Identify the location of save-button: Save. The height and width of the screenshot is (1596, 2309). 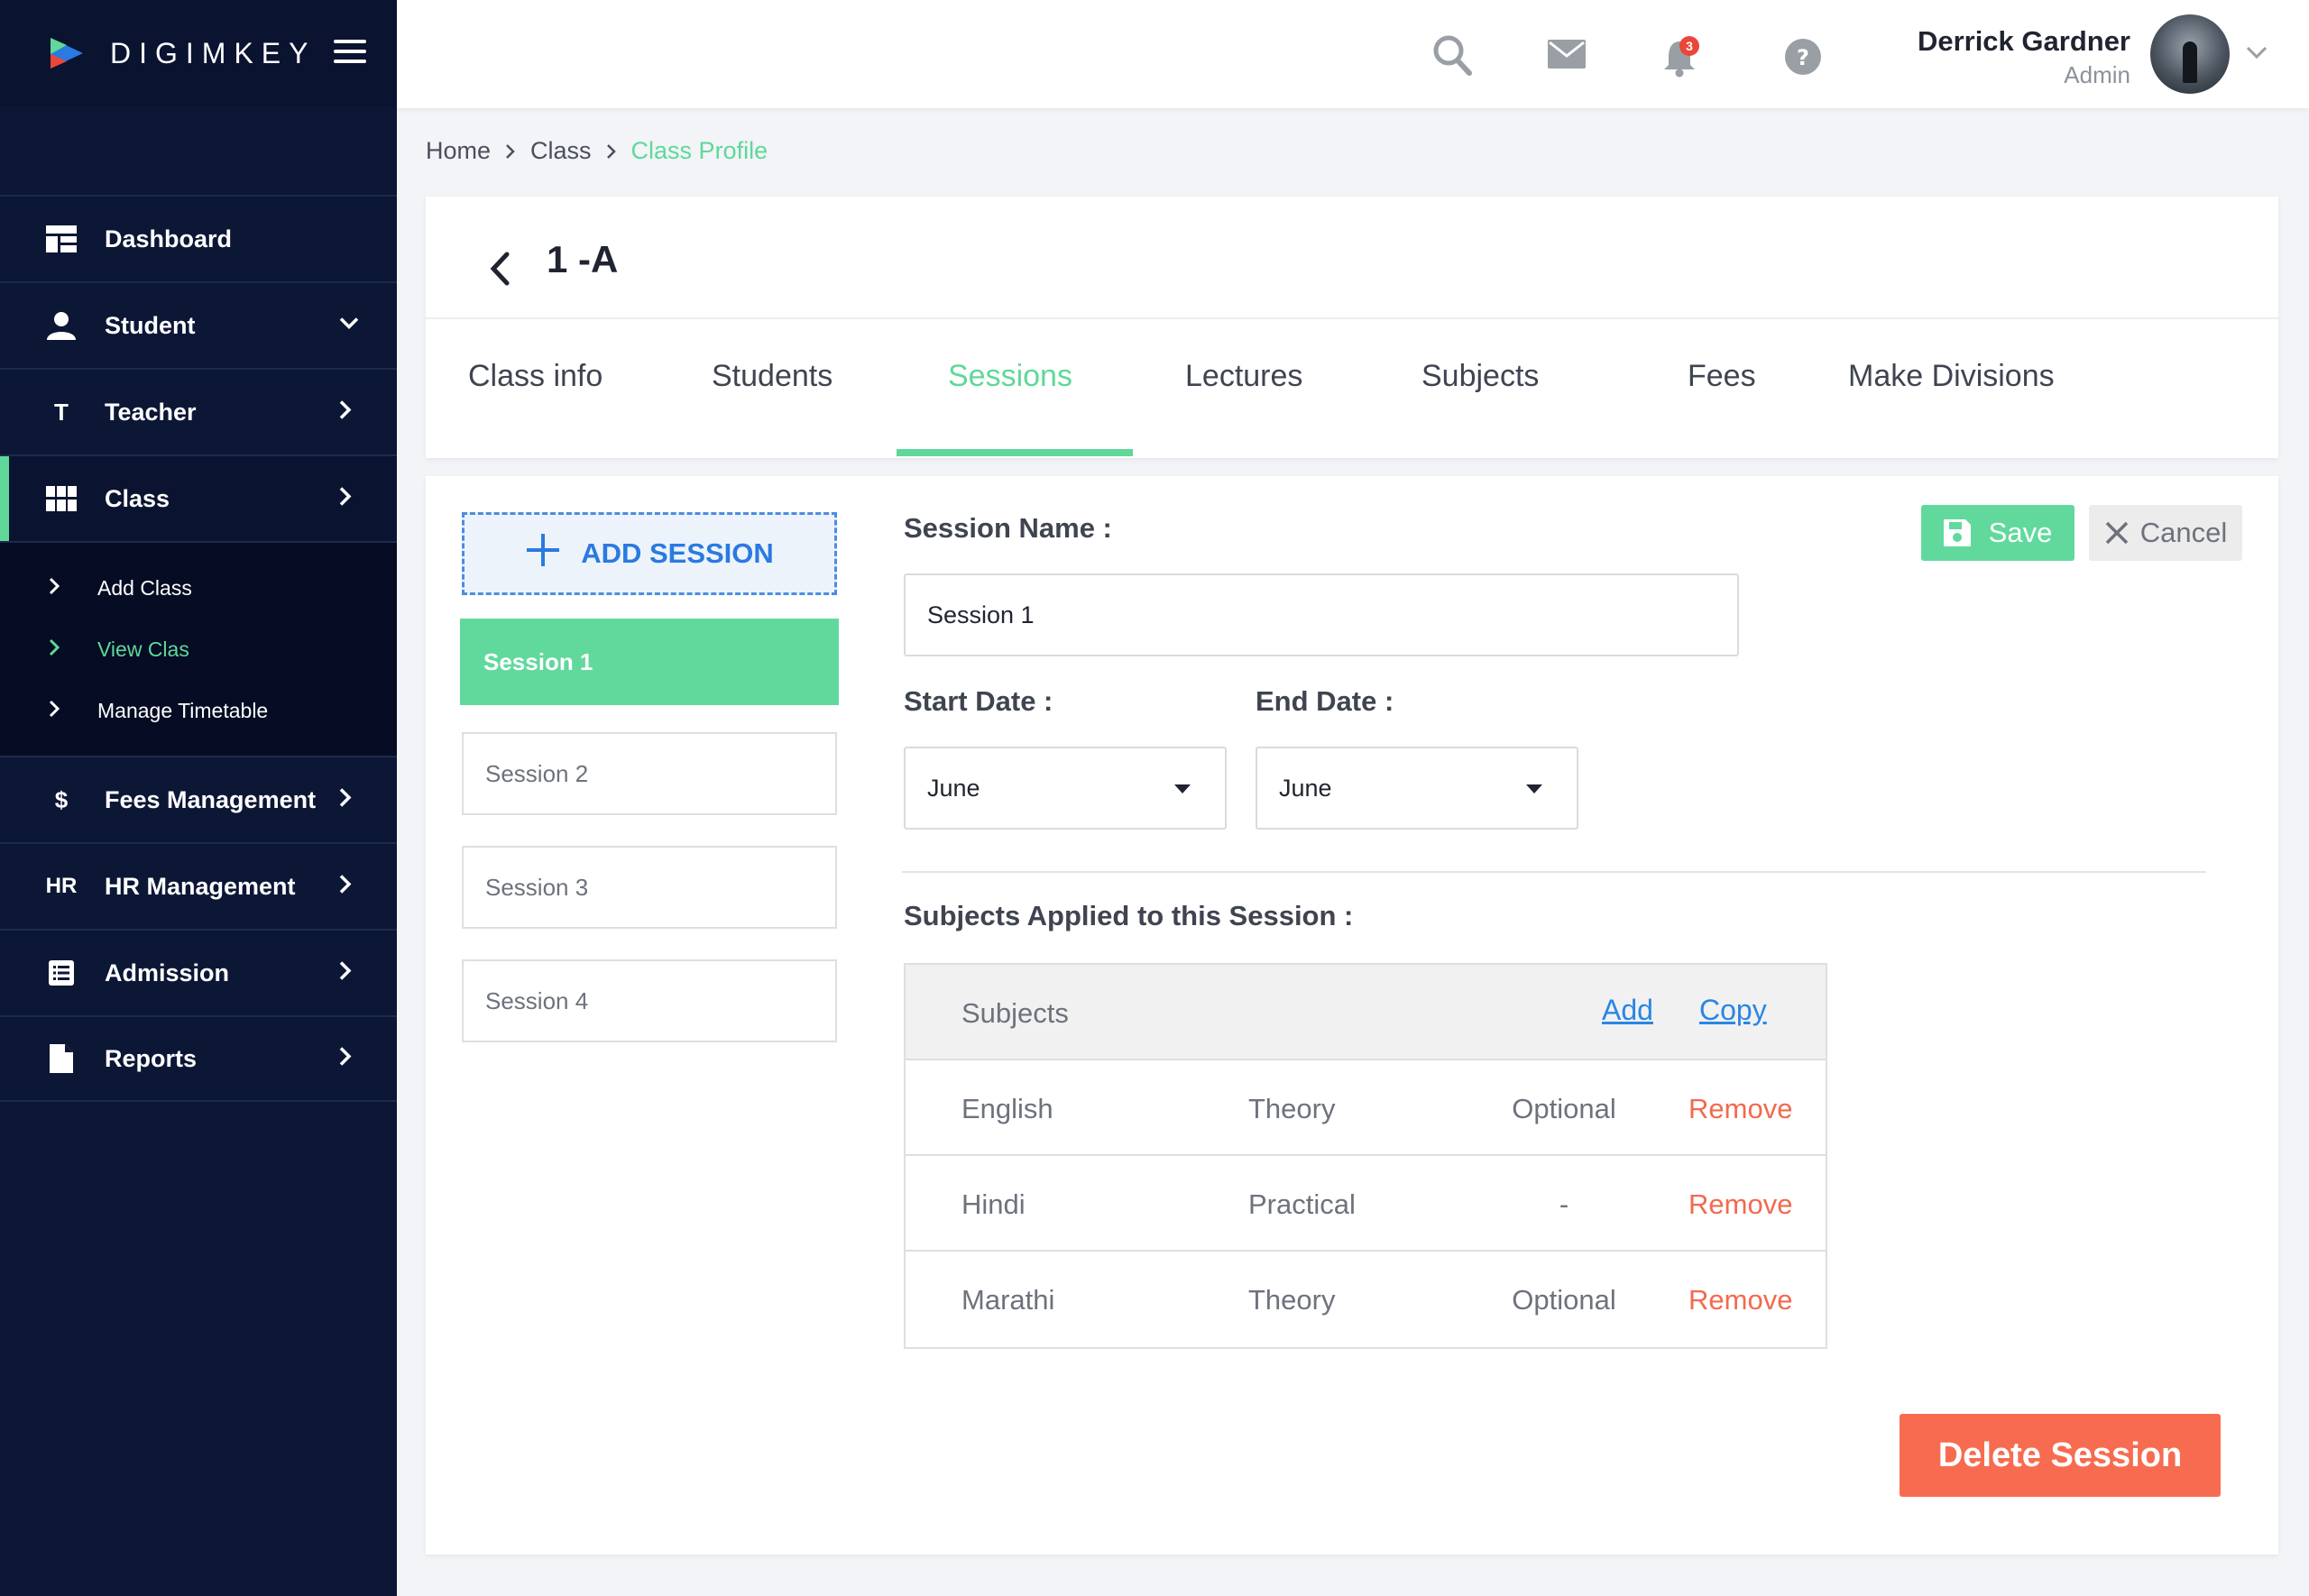
(1997, 533).